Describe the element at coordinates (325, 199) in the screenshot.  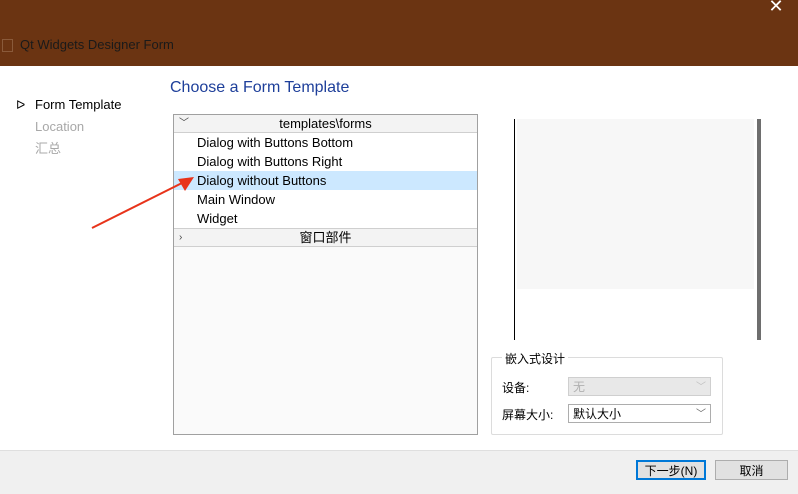
I see `tree-item-main-window: Main Window` at that location.